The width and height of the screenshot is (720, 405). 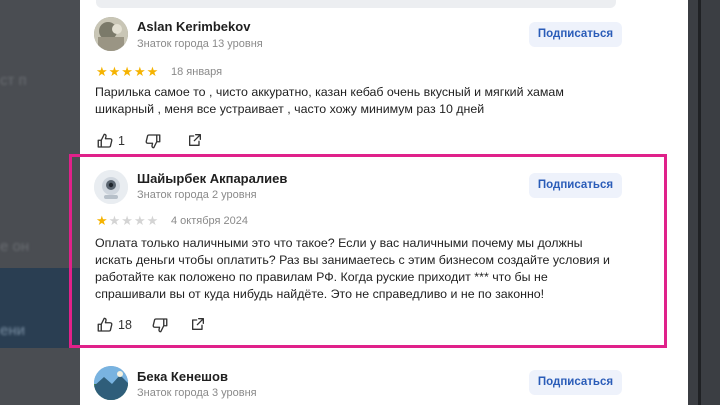 What do you see at coordinates (134, 220) in the screenshot?
I see `rating-star-empty: ★★★★` at bounding box center [134, 220].